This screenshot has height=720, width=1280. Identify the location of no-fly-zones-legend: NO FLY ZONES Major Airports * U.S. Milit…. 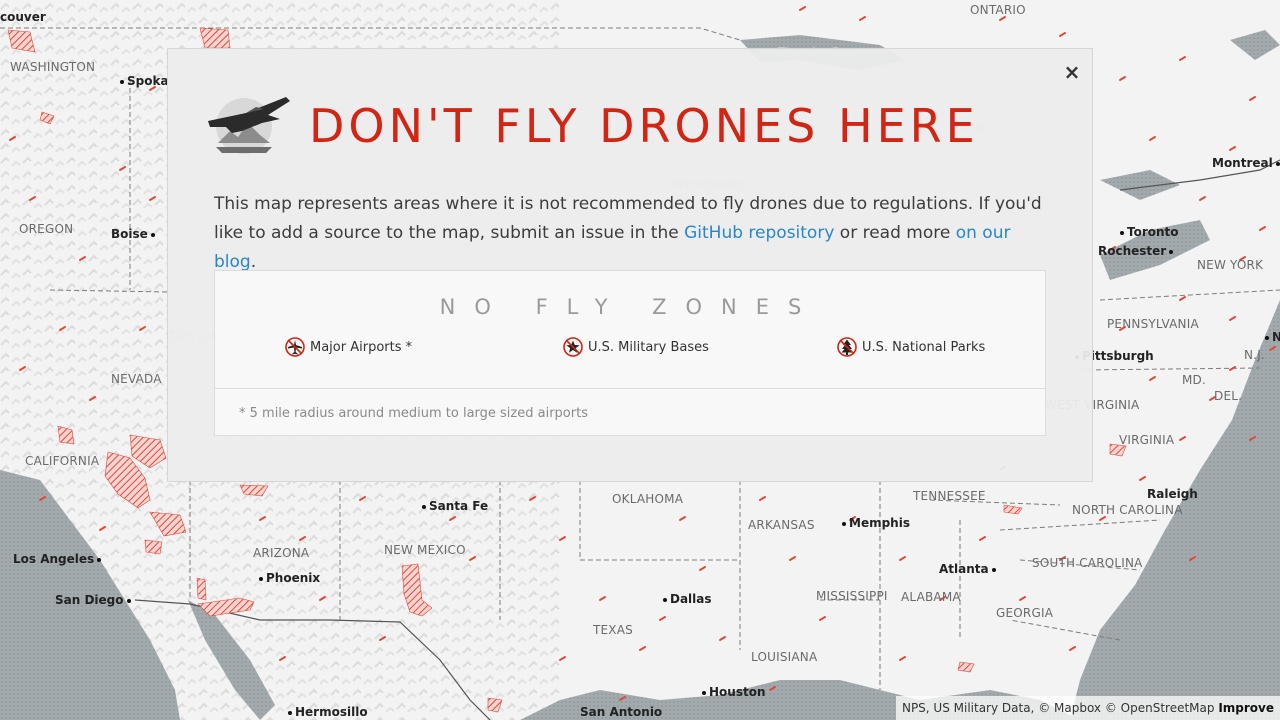
(630, 353).